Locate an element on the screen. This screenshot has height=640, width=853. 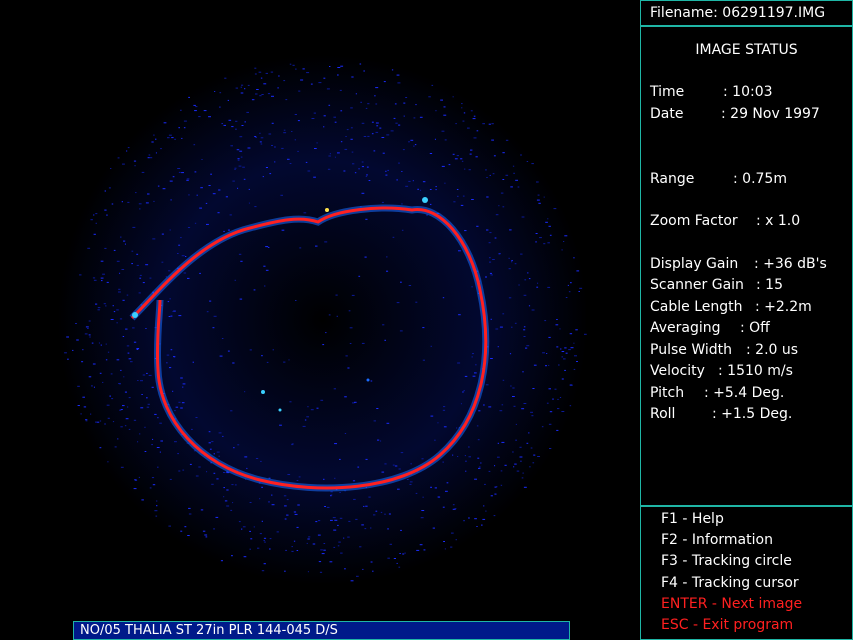
f2-information-key: F2 - Information is located at coordinates (717, 540).